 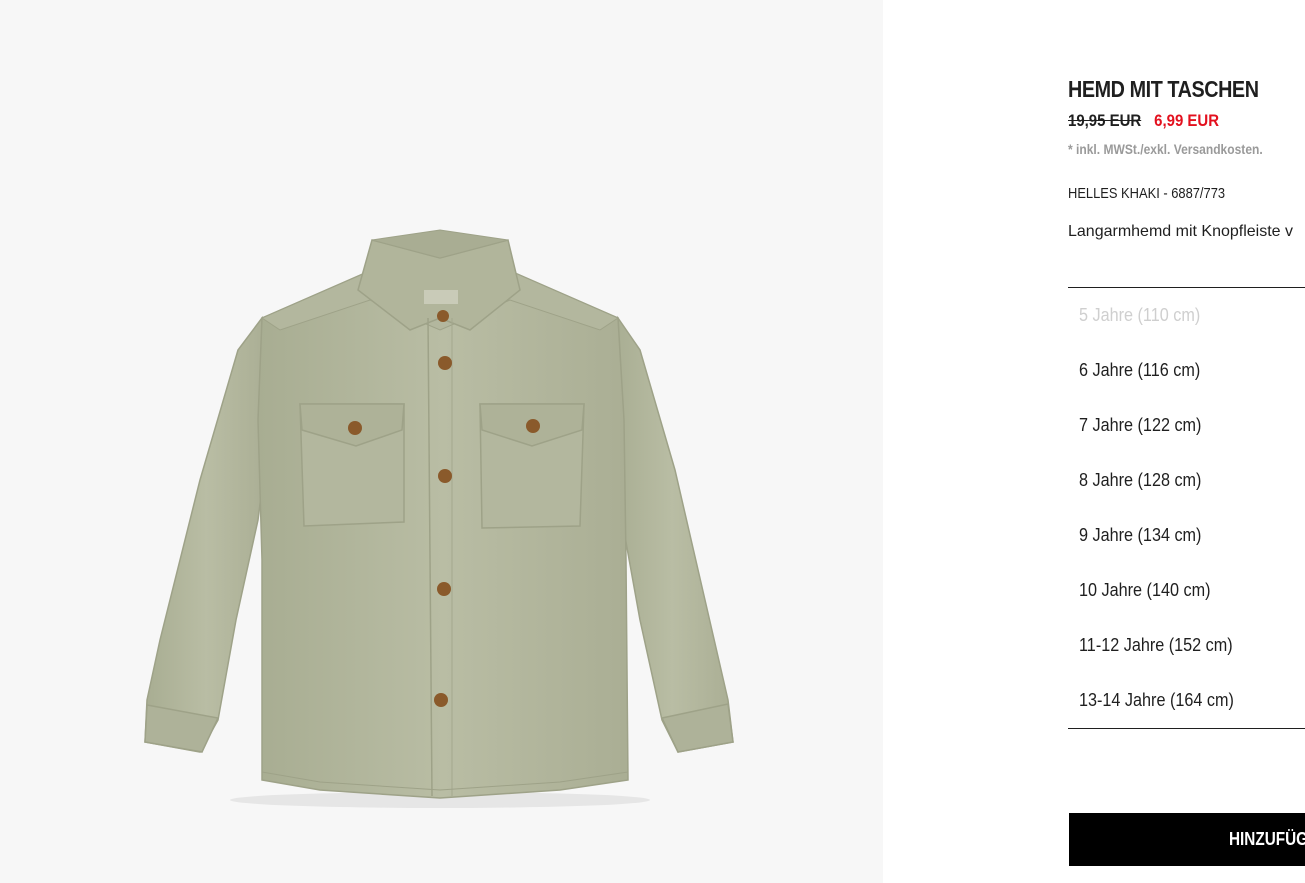 I want to click on size-option-13-14-jahre: 13-14 Jahre (164 cm), so click(x=1186, y=700).